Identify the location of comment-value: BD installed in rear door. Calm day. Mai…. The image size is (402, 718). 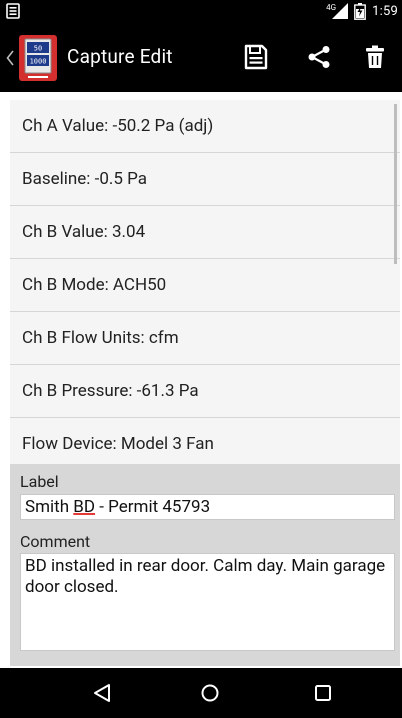
(205, 576).